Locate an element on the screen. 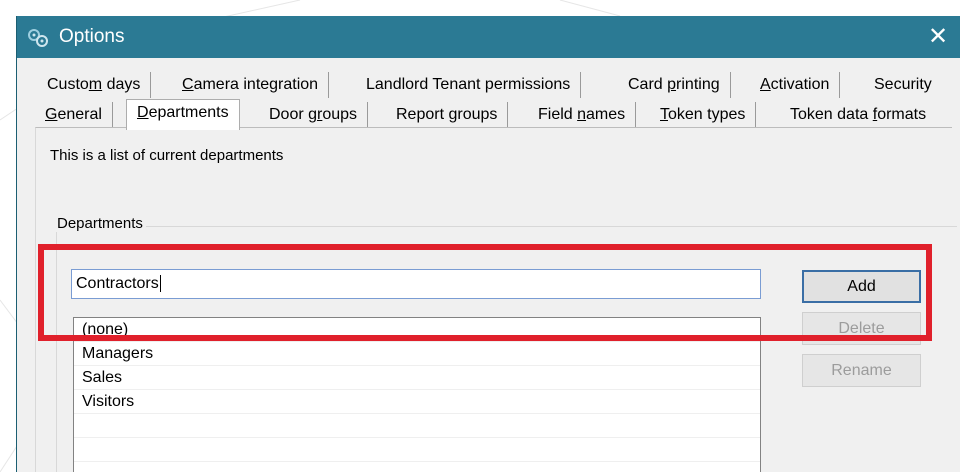 The height and width of the screenshot is (472, 960). tab-general: General is located at coordinates (74, 115).